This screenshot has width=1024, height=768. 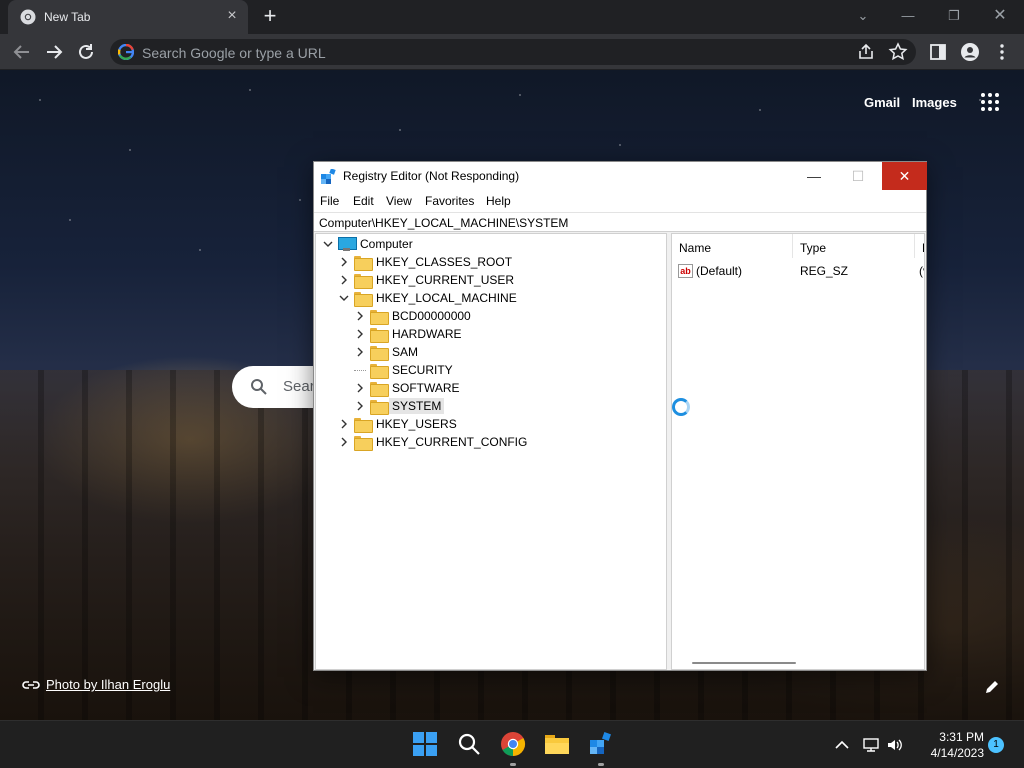 I want to click on menu-file: File, so click(x=329, y=201).